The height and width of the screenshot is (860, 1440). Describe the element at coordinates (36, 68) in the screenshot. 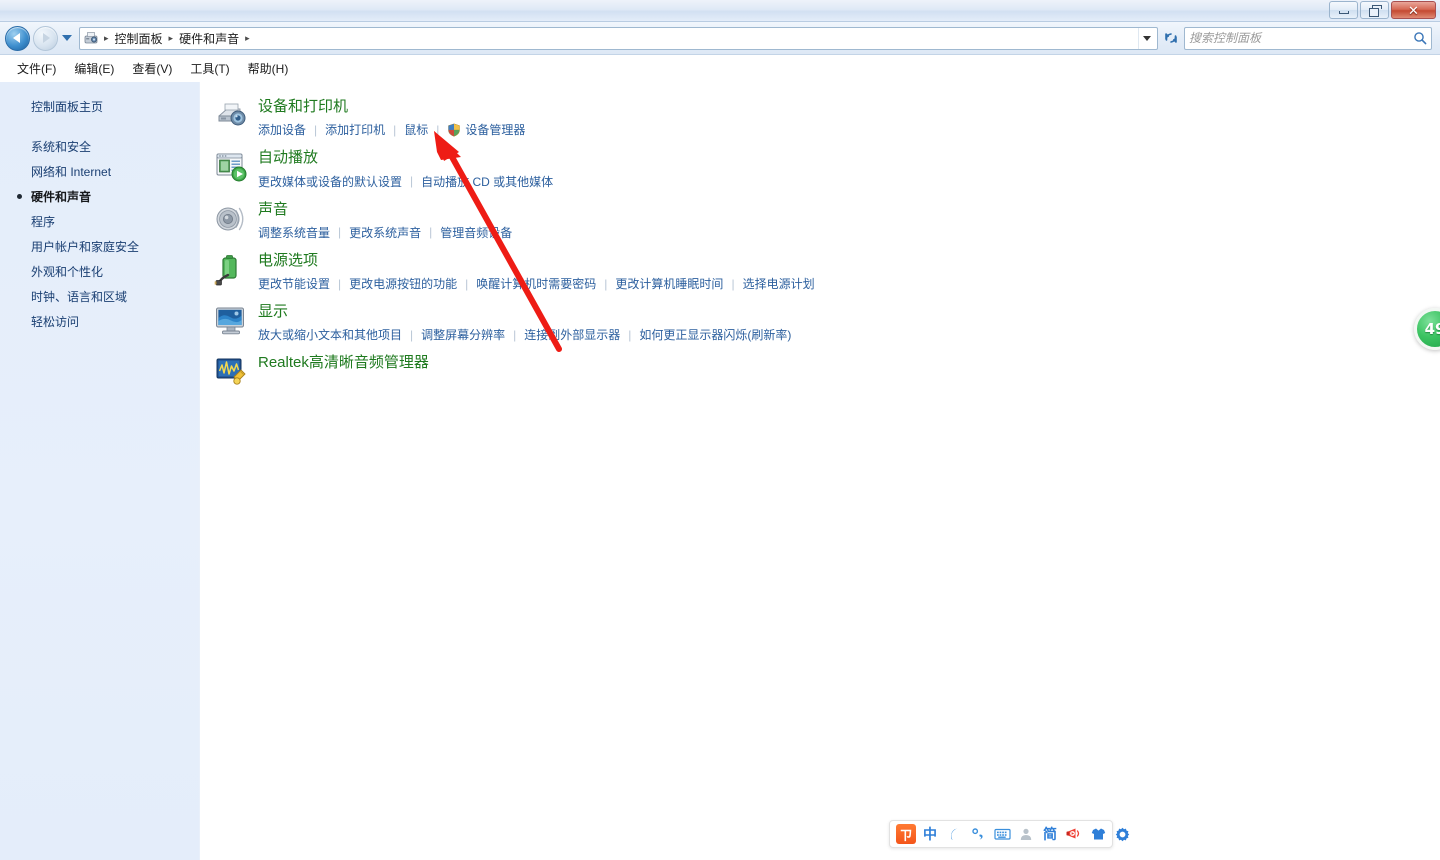

I see `menu-file: 文件(F)` at that location.